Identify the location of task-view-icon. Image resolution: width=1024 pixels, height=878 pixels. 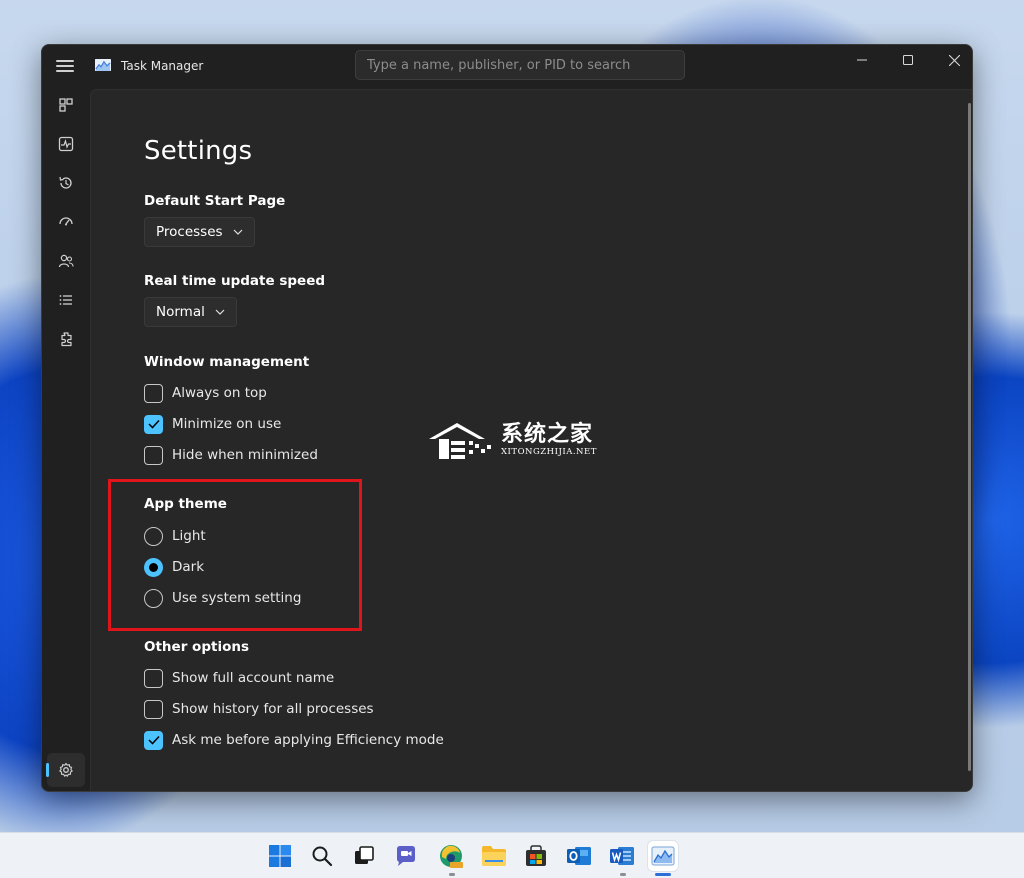
(364, 855).